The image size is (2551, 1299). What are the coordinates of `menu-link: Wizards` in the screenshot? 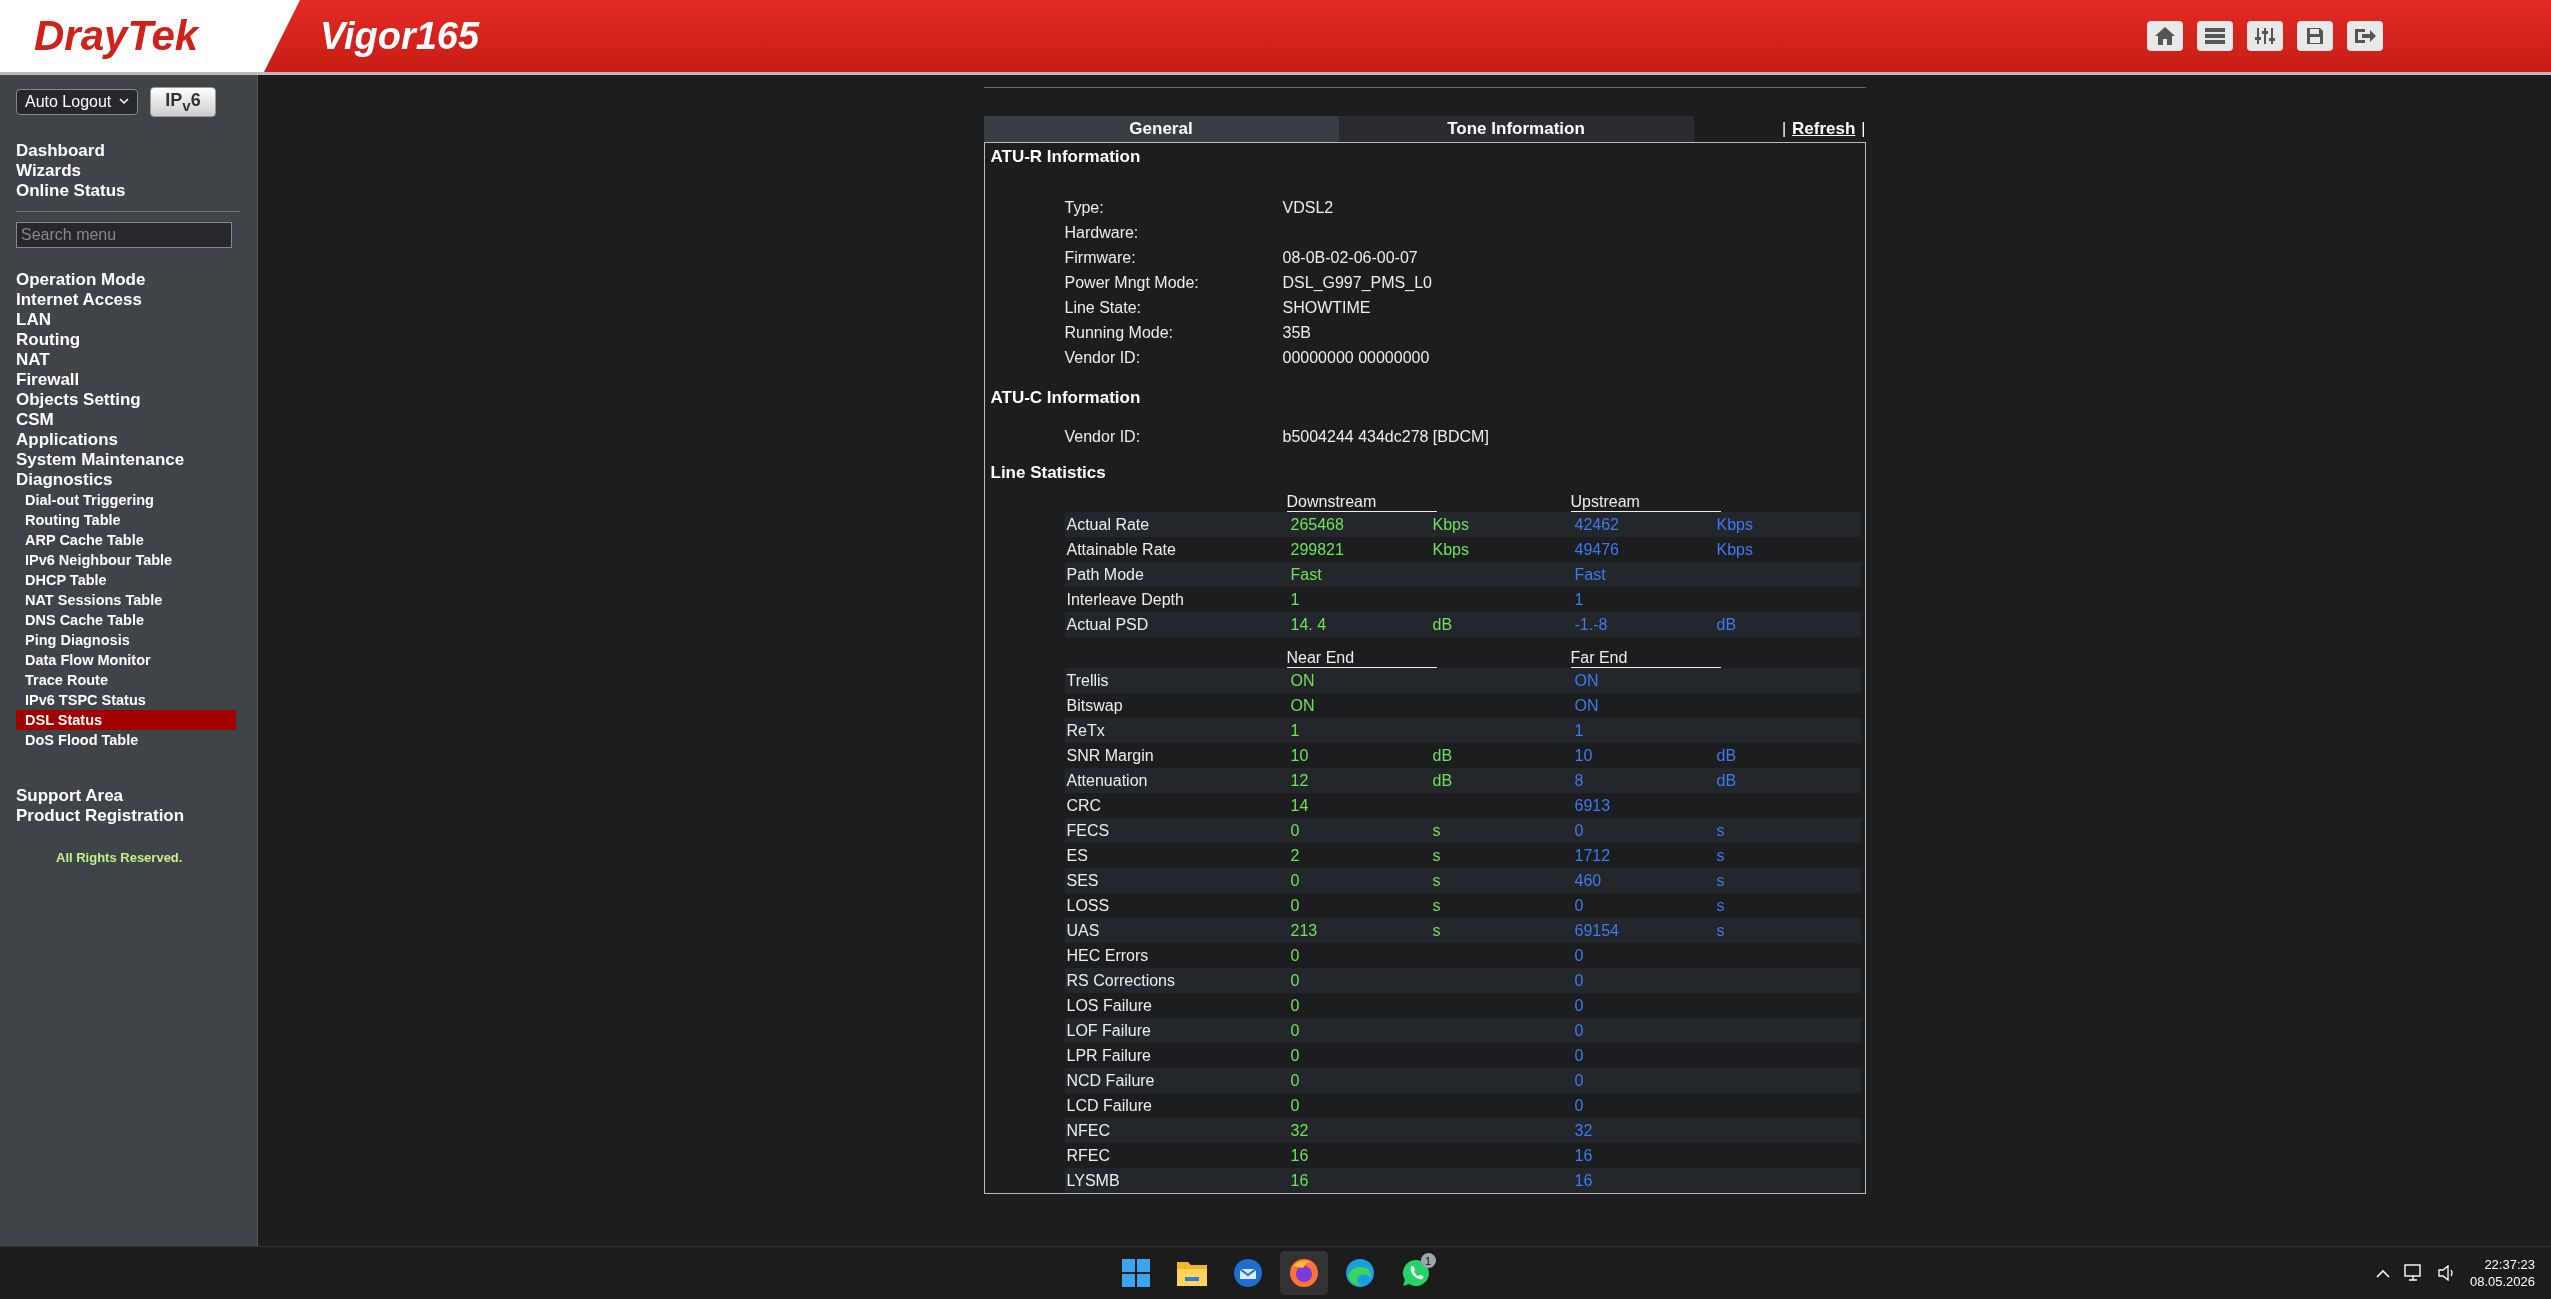 It's located at (126, 170).